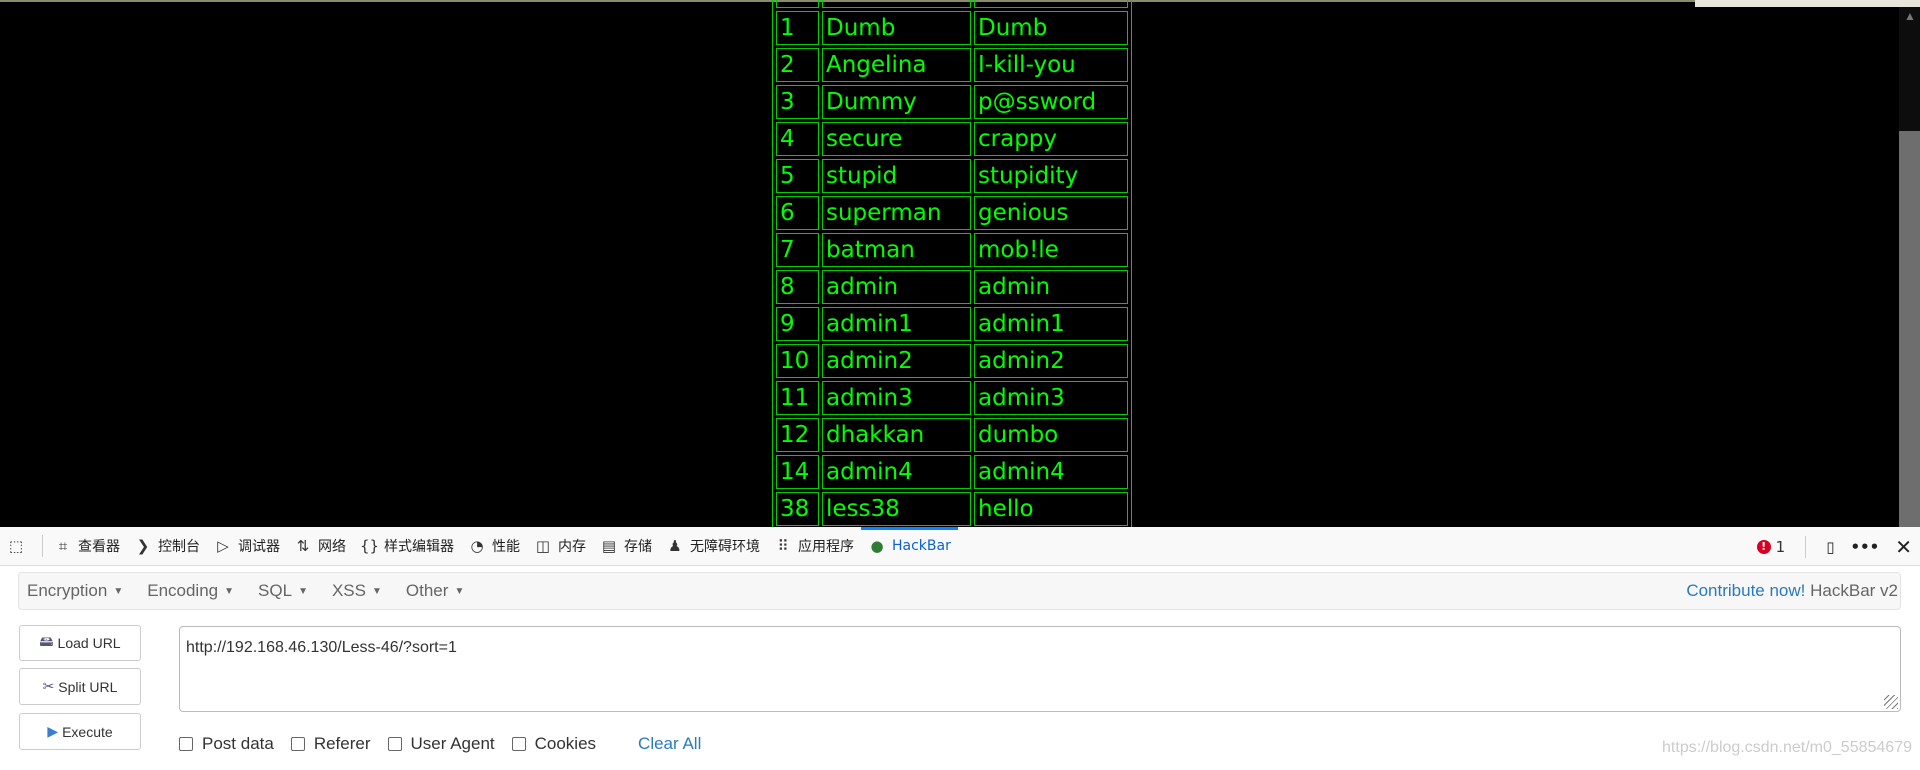 The width and height of the screenshot is (1920, 770). I want to click on watermark: https://blog.csdn.net/m0_55854679, so click(1787, 747).